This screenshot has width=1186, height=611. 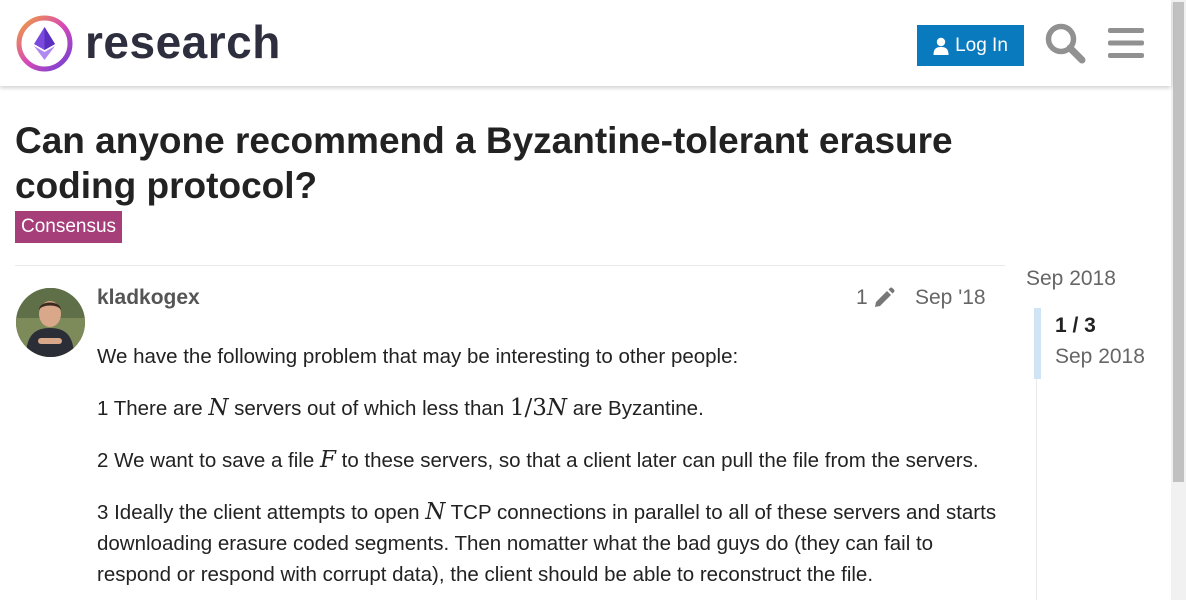 I want to click on hamburger-menu-icon, so click(x=1126, y=43).